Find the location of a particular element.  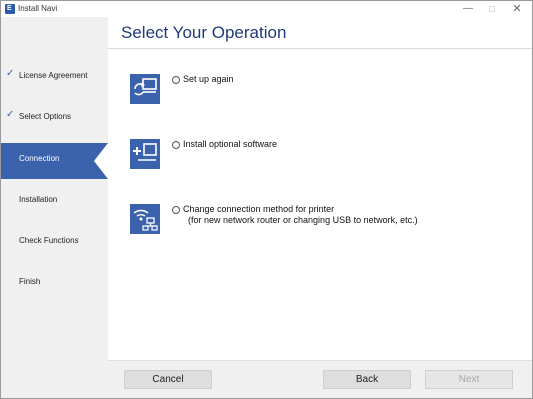

option-label: Change connection method for printer is located at coordinates (259, 209).